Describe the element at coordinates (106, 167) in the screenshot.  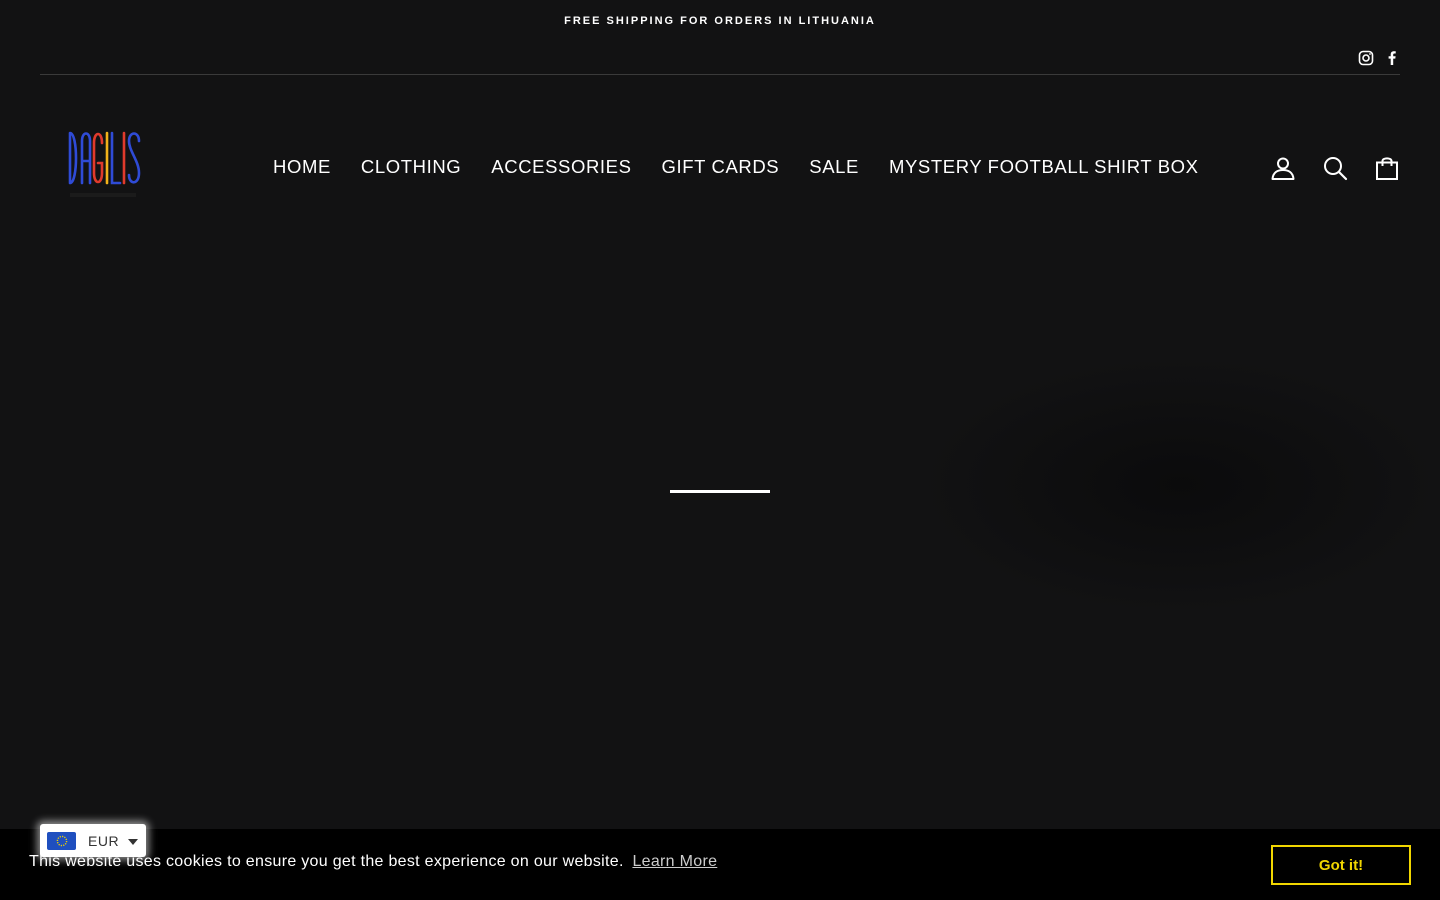
I see `brand-logo` at that location.